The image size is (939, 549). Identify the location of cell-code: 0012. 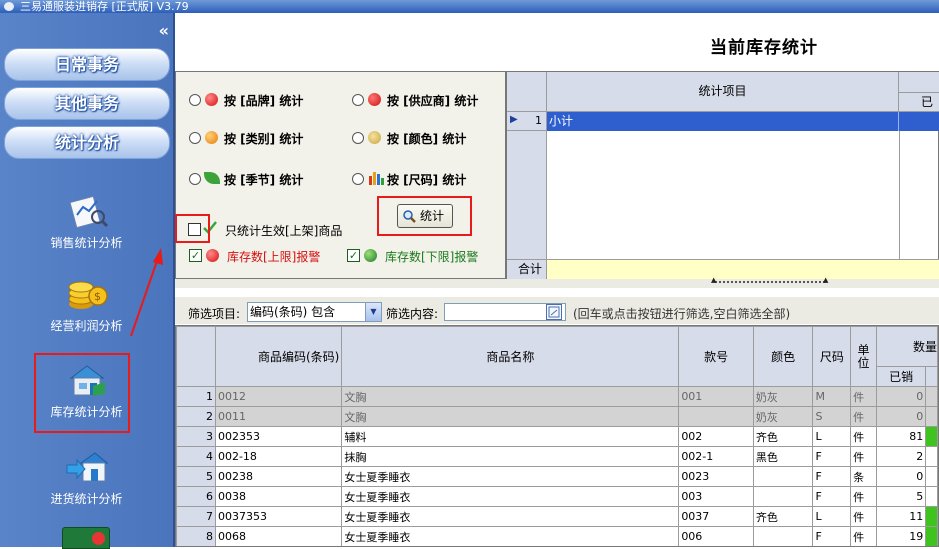
(278, 396).